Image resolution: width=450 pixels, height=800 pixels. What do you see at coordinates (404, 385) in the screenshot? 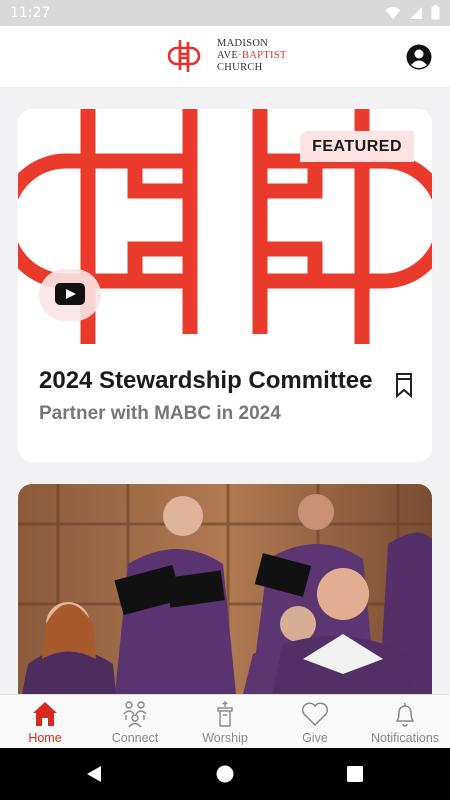
I see `bookmark-icon` at bounding box center [404, 385].